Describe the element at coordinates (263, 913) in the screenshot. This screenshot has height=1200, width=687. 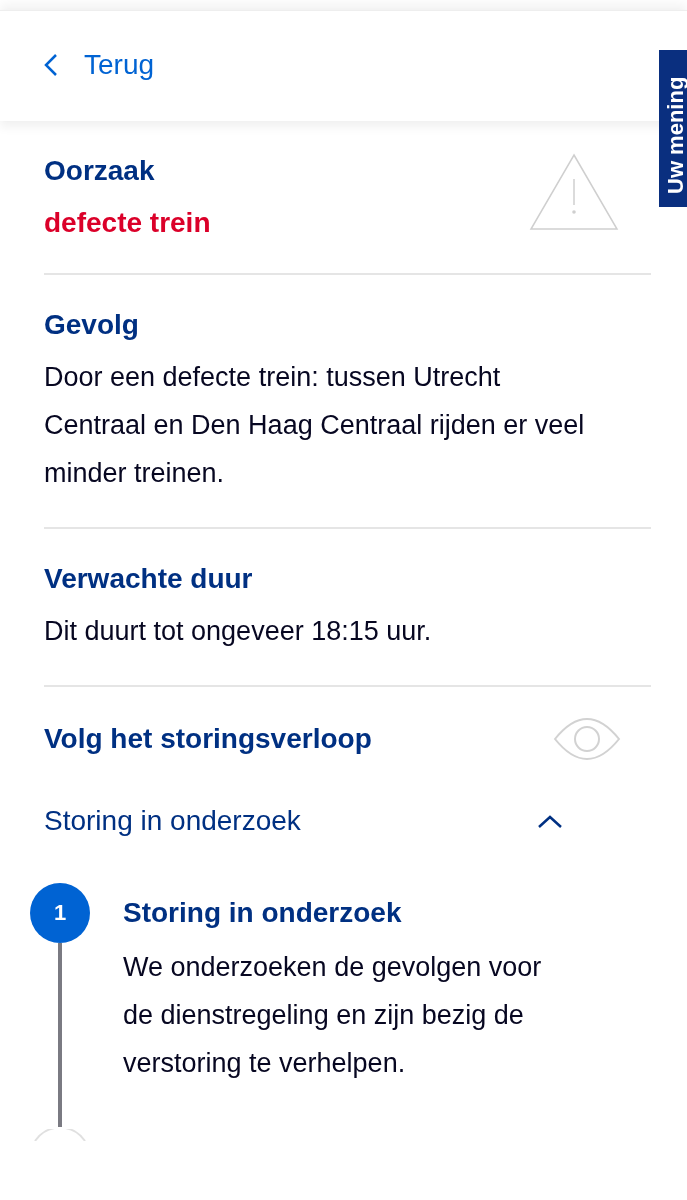
I see `step-title: Storing in onderzoek` at that location.